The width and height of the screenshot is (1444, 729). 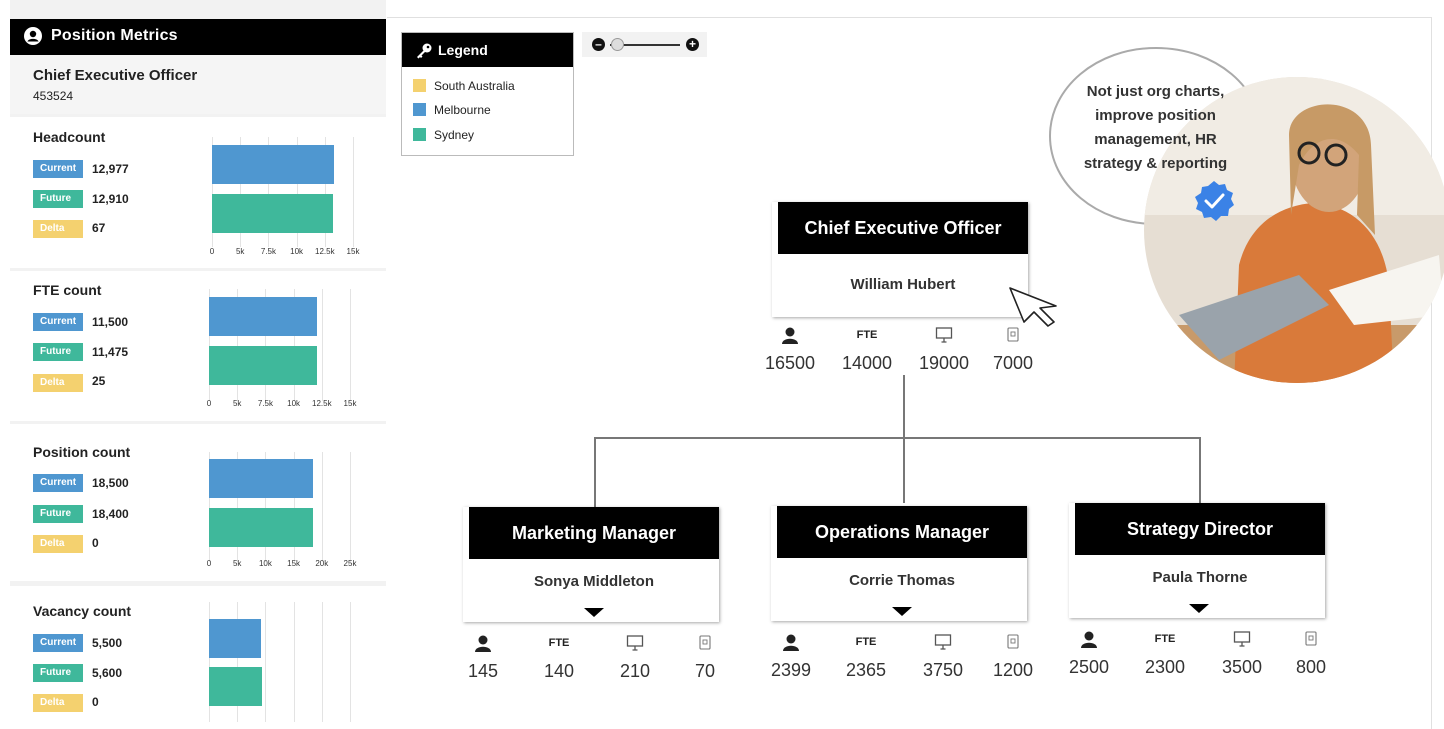 I want to click on marketing-position-card: Marketing Manager Sonya Middleton, so click(x=591, y=564).